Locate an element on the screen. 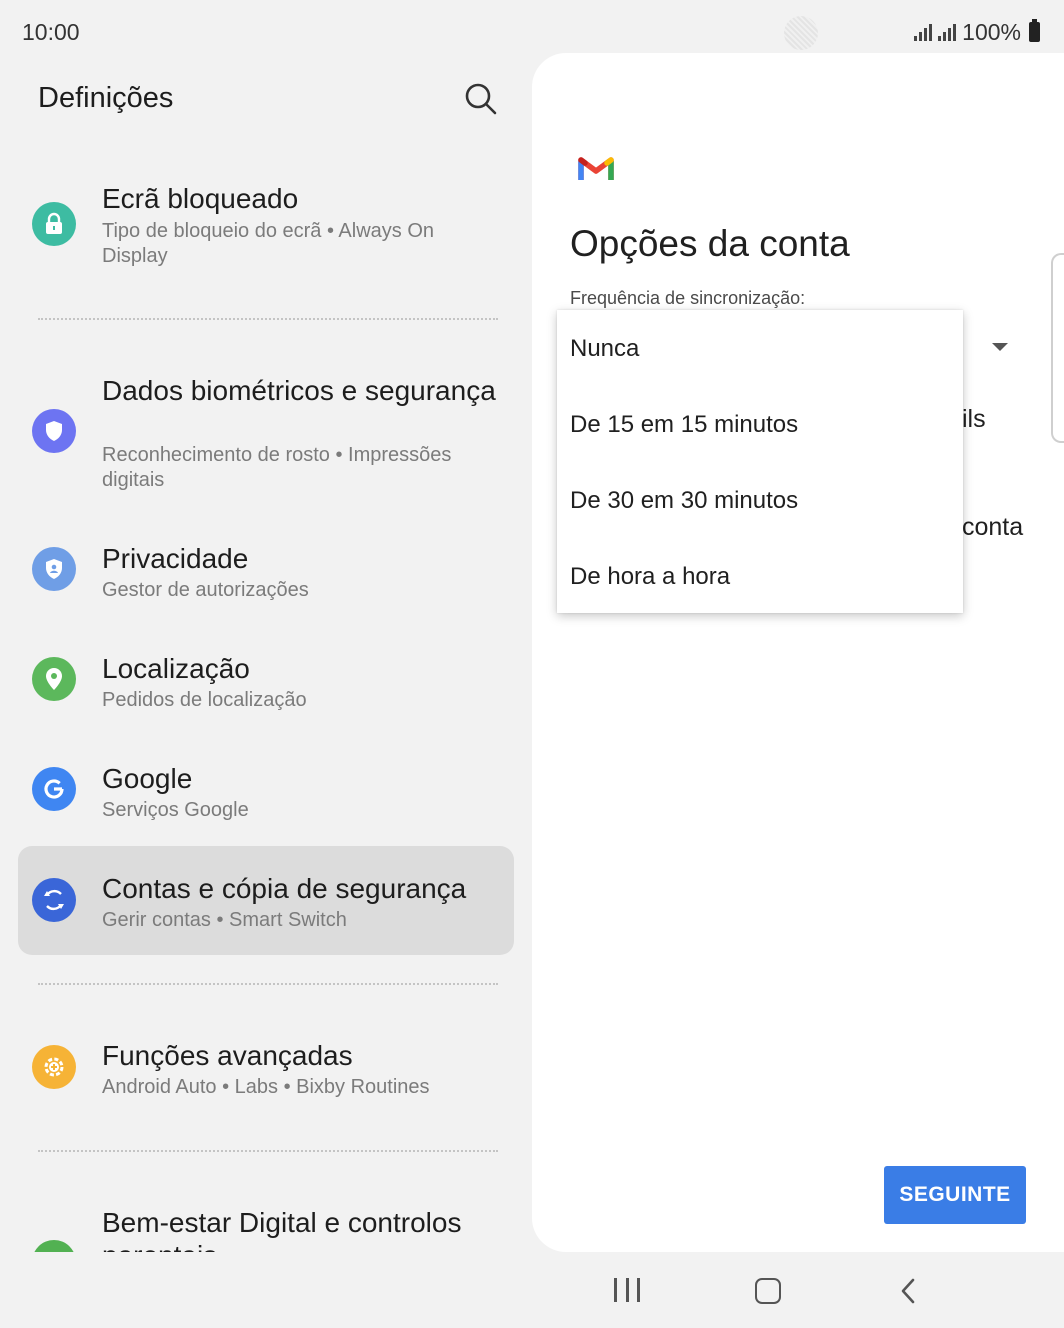 This screenshot has height=1328, width=1064. side-panel-handle is located at coordinates (1057, 348).